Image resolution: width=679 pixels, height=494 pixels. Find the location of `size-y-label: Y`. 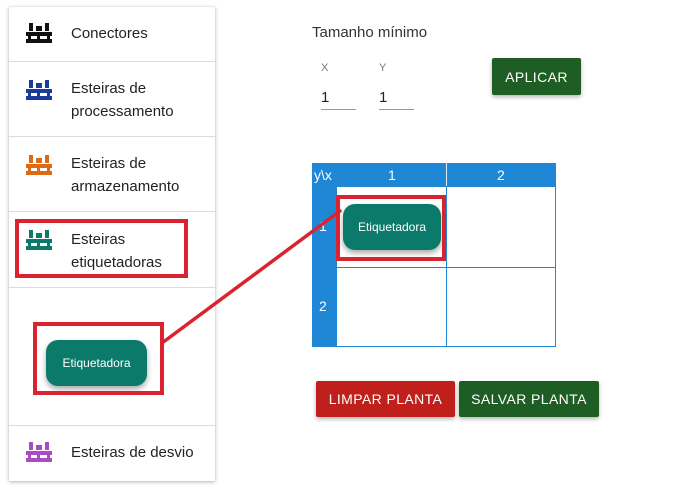

size-y-label: Y is located at coordinates (383, 68).